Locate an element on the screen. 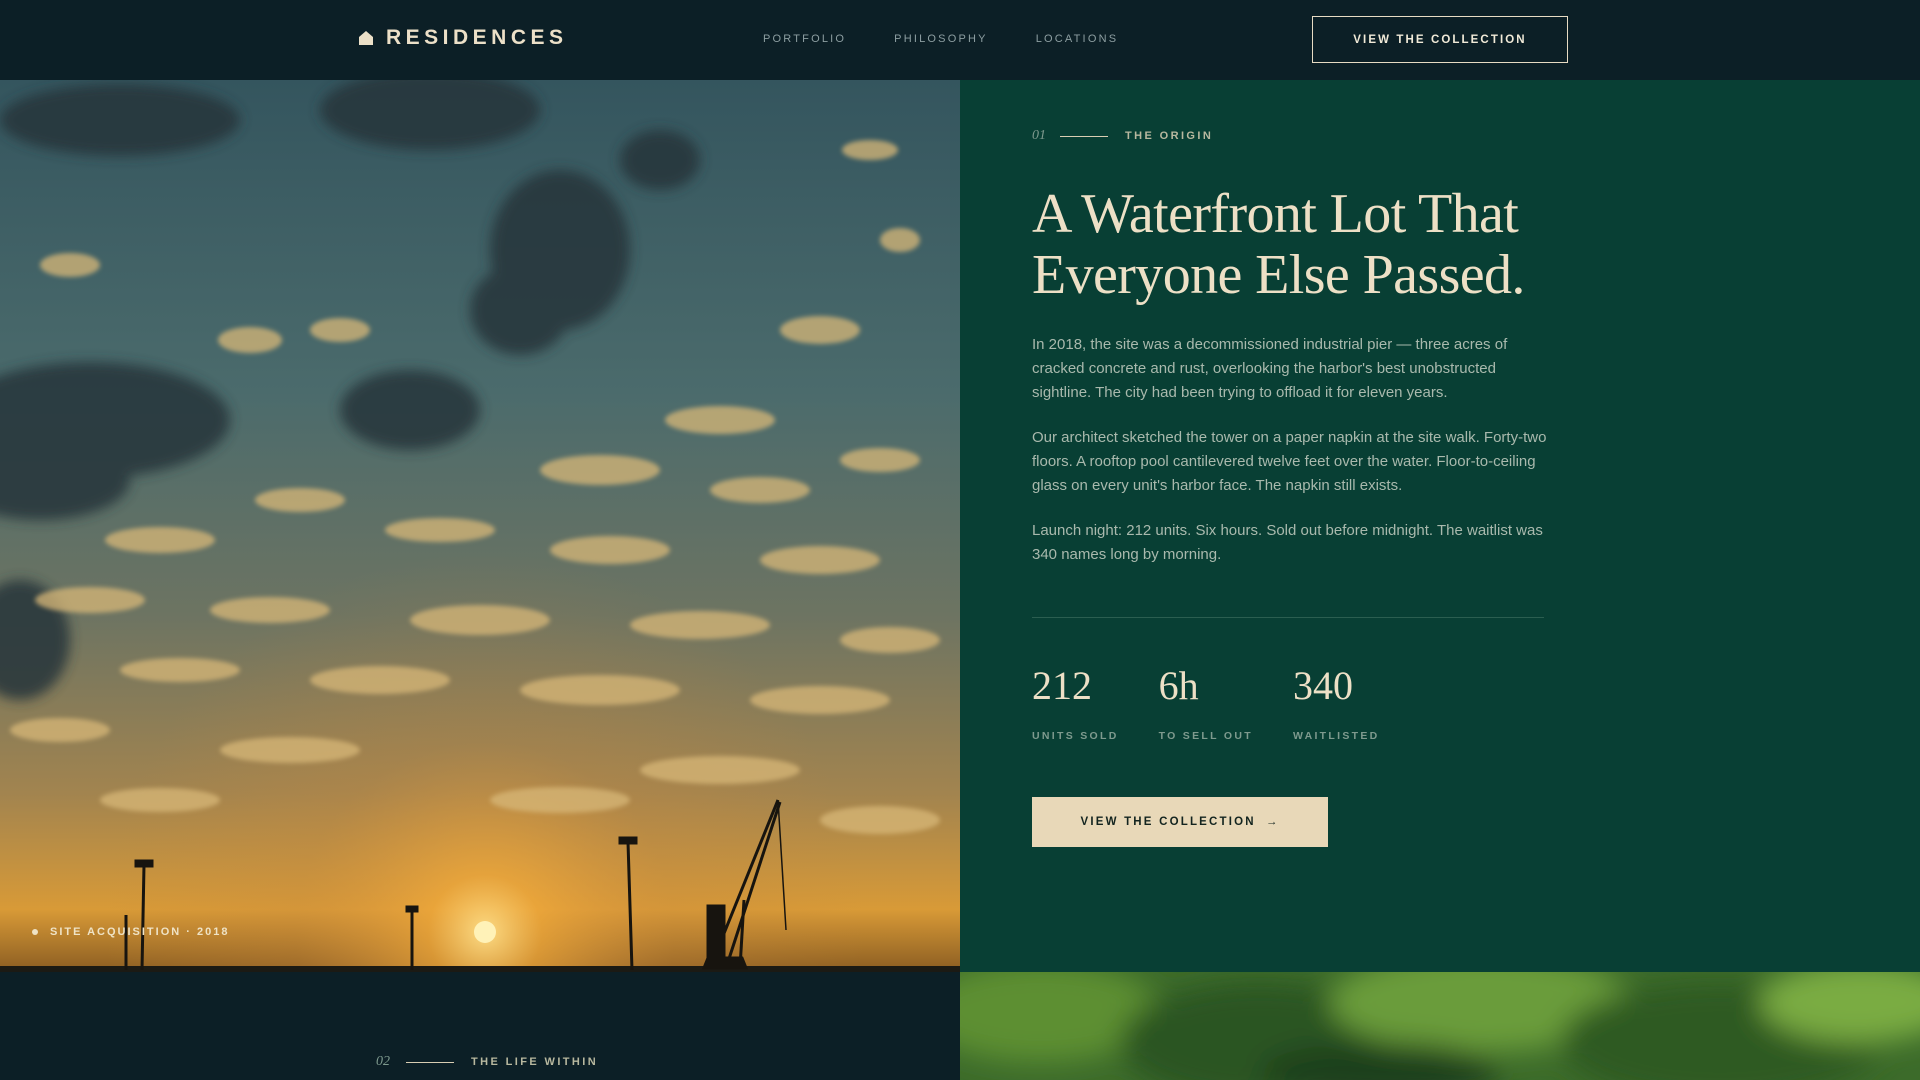 Image resolution: width=1920 pixels, height=1080 pixels. brand-logo: RESIDENCES is located at coordinates (463, 38).